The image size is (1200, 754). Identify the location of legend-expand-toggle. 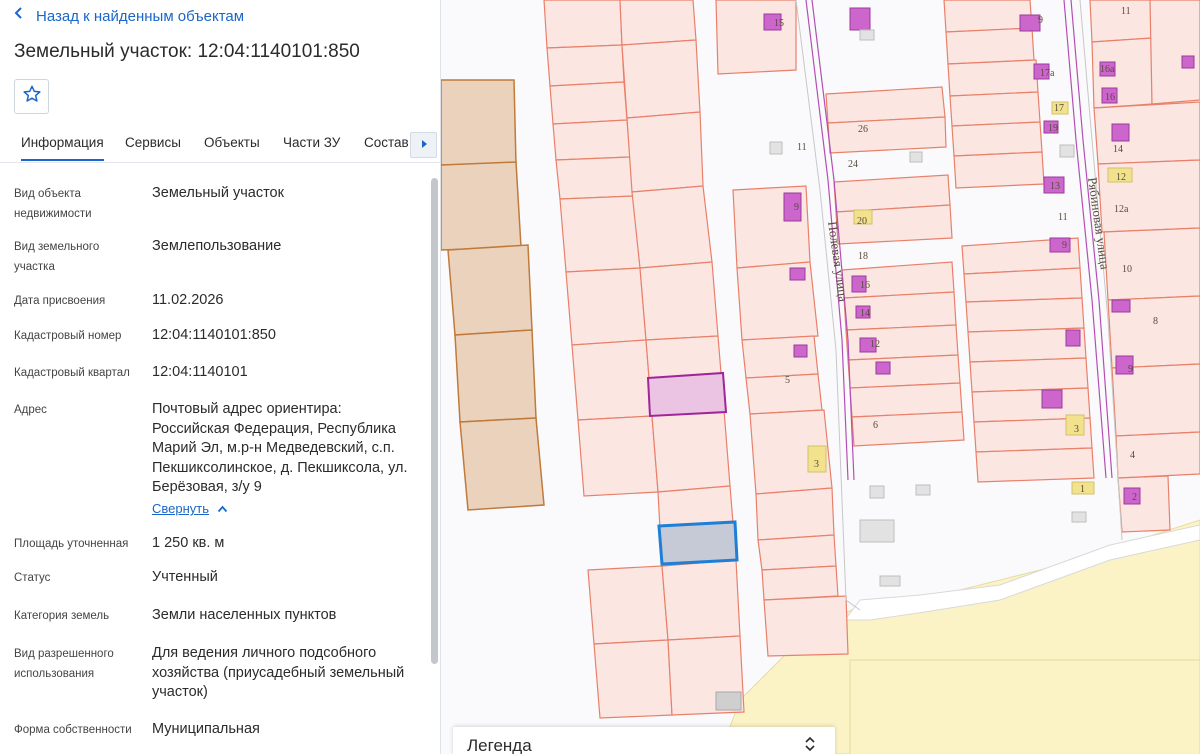
(810, 744).